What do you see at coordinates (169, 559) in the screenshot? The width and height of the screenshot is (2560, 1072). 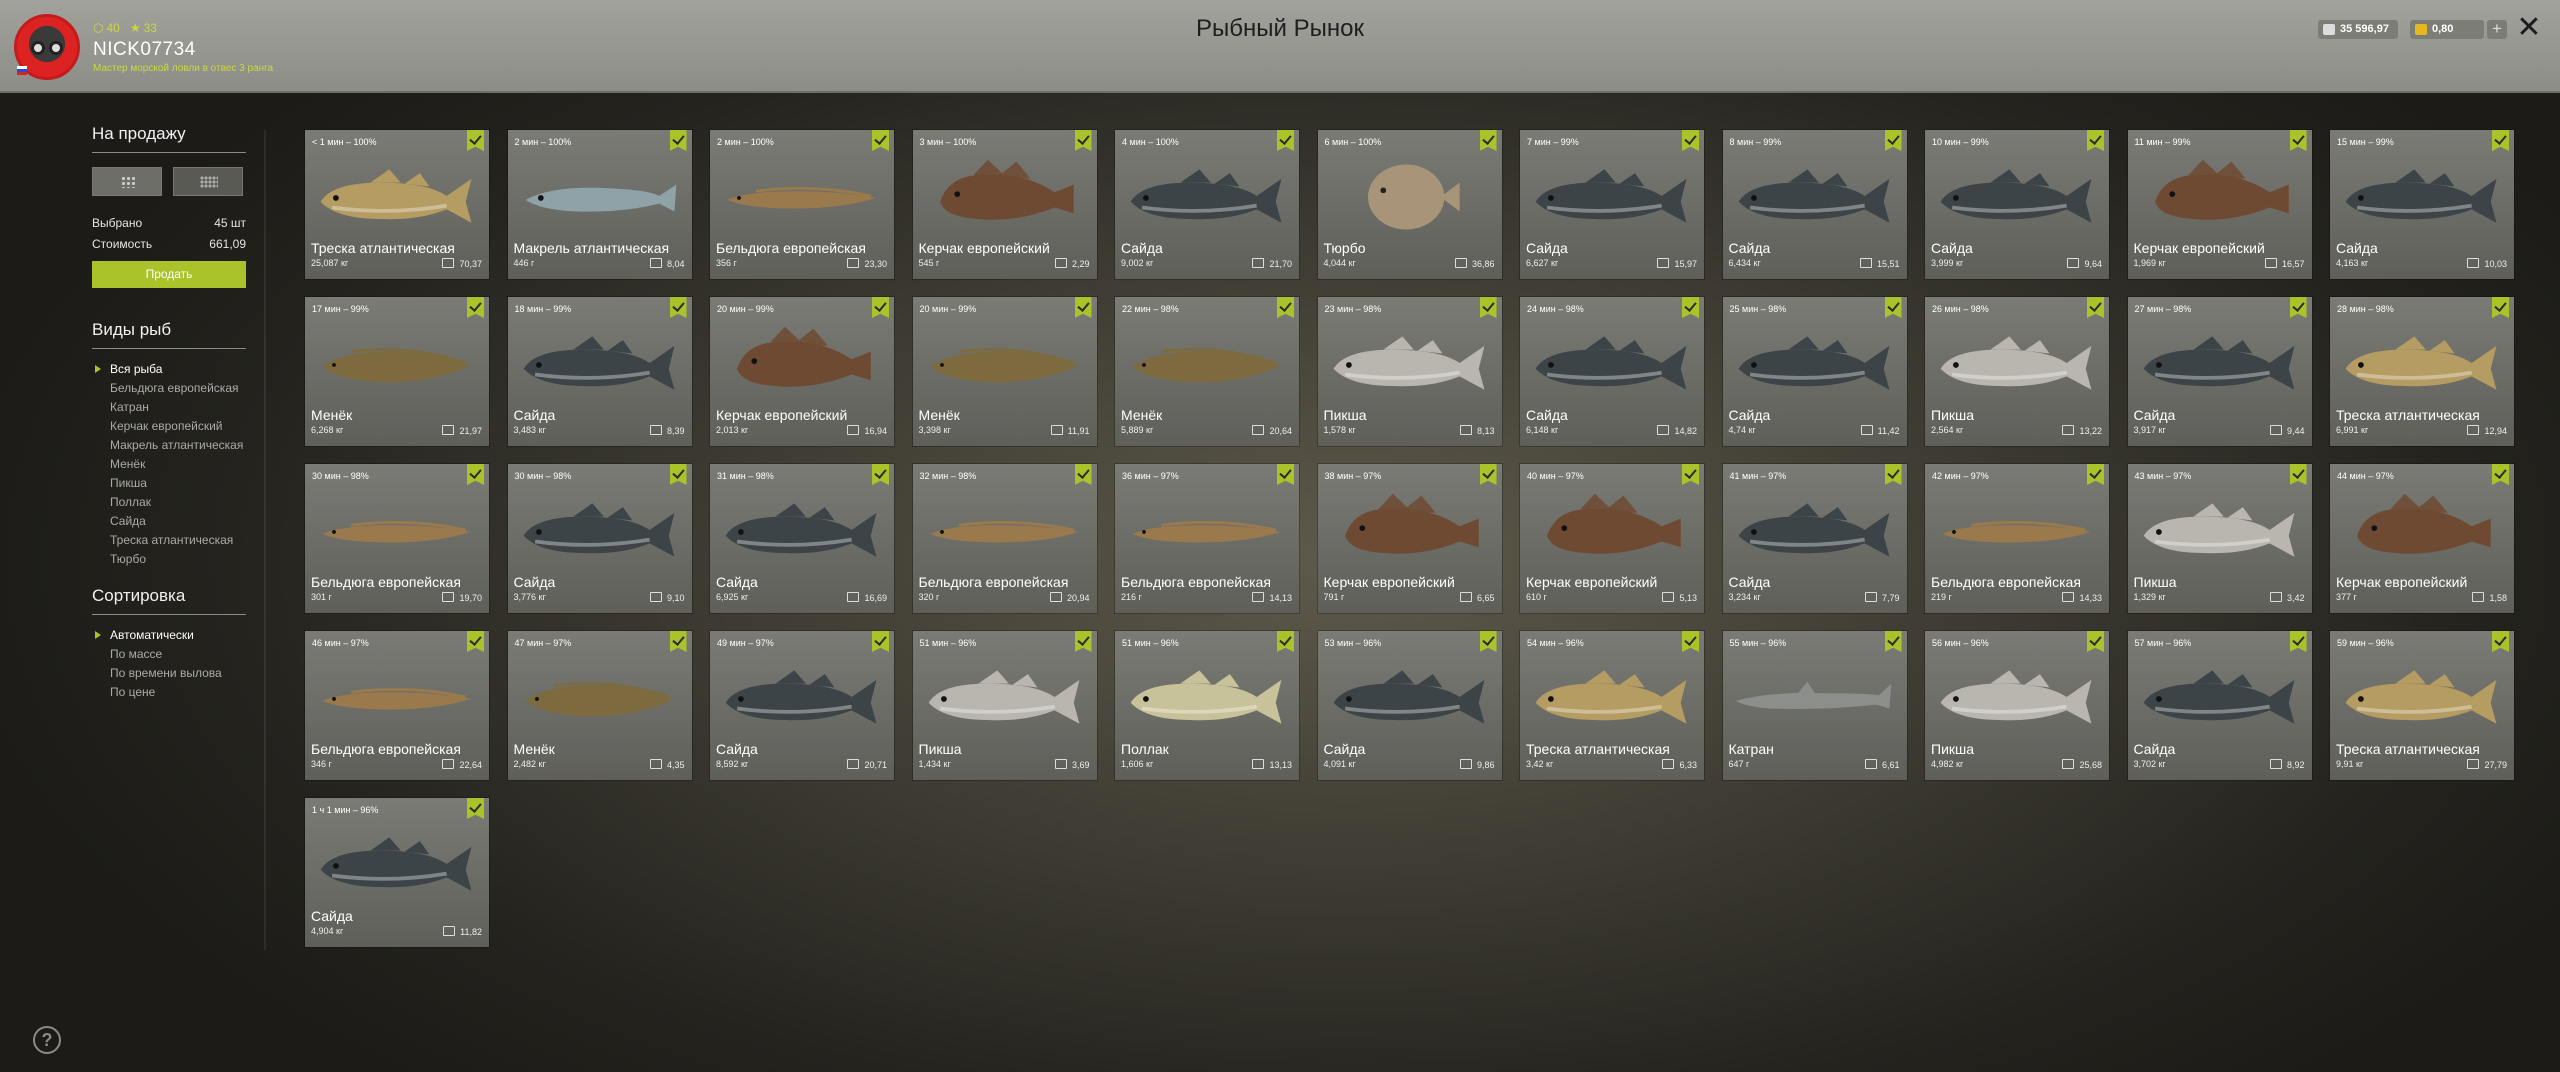 I see `fish-type-item: Тюрбо` at bounding box center [169, 559].